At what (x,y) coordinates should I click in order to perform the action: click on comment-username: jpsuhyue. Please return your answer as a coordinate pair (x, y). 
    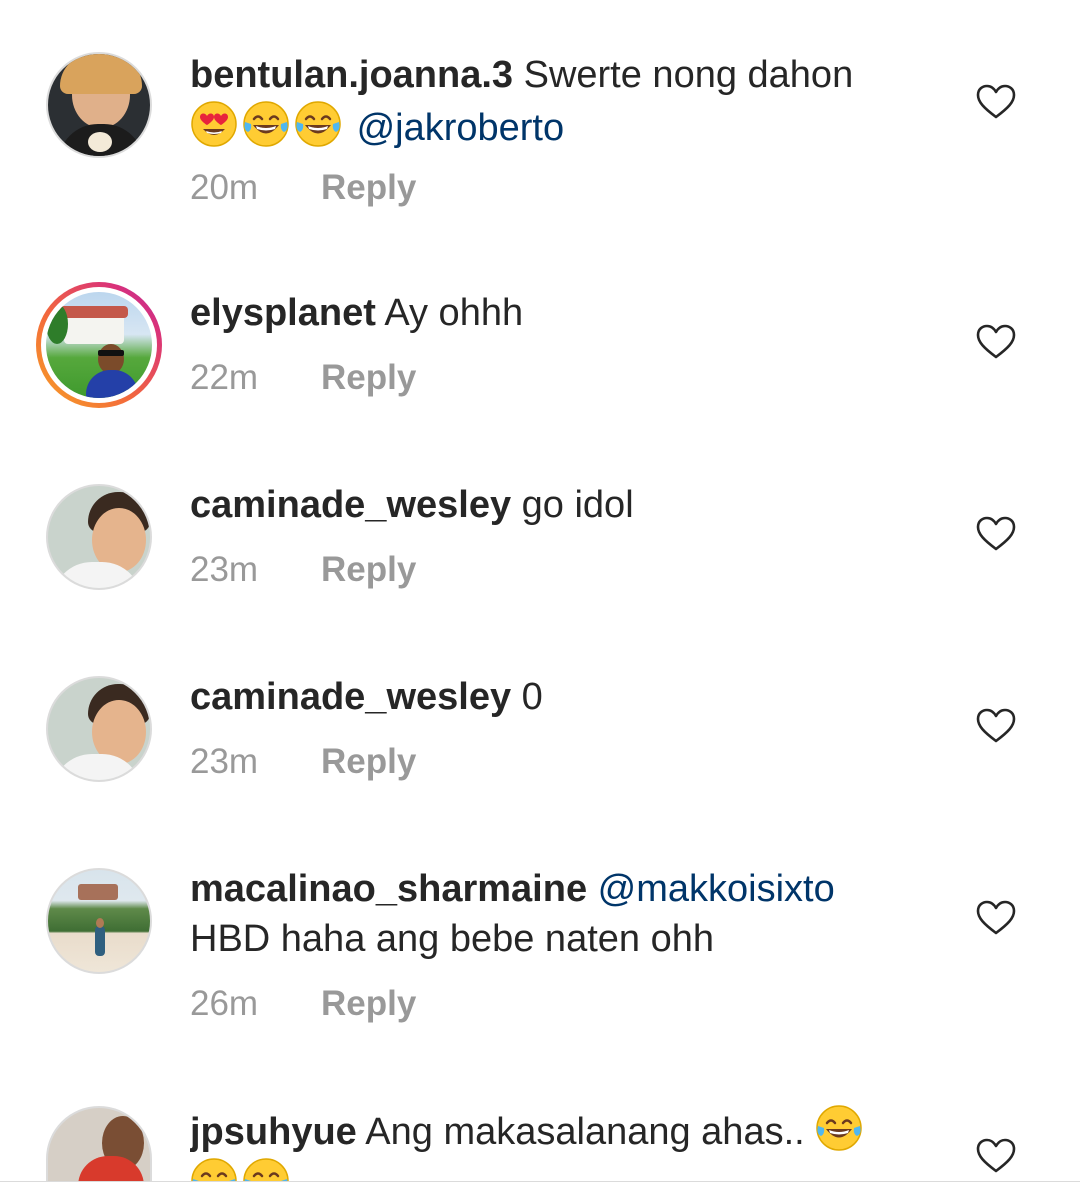
    Looking at the image, I should click on (273, 1132).